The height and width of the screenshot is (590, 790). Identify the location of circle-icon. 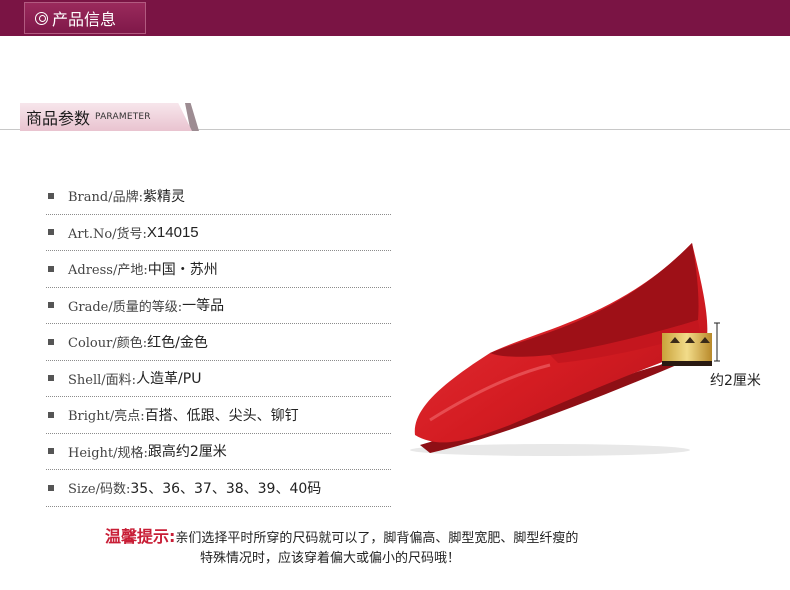
(41, 18).